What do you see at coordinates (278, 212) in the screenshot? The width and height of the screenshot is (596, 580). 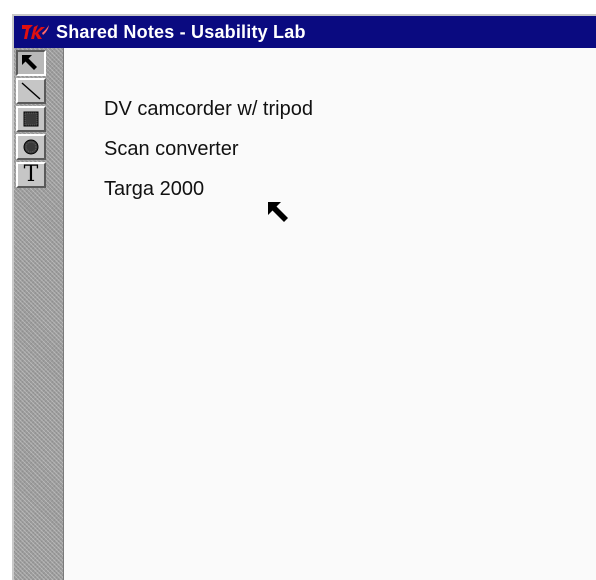 I see `remote-arrow-pointer-icon` at bounding box center [278, 212].